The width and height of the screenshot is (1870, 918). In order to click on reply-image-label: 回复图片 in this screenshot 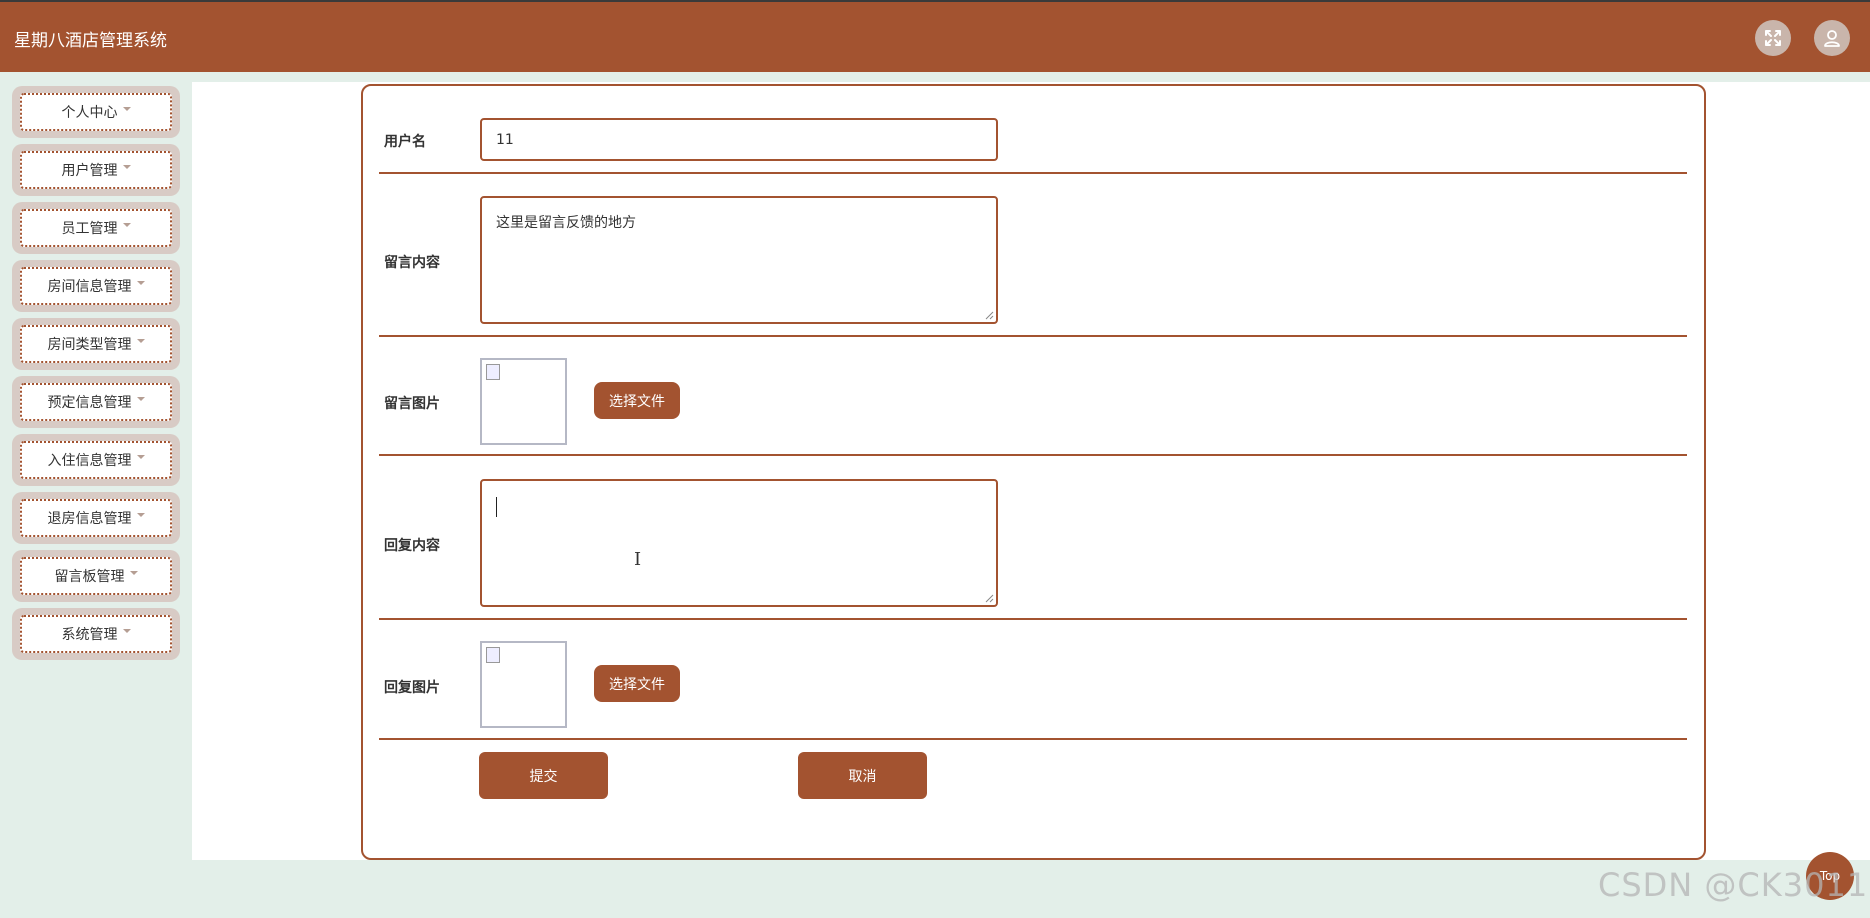, I will do `click(412, 688)`.